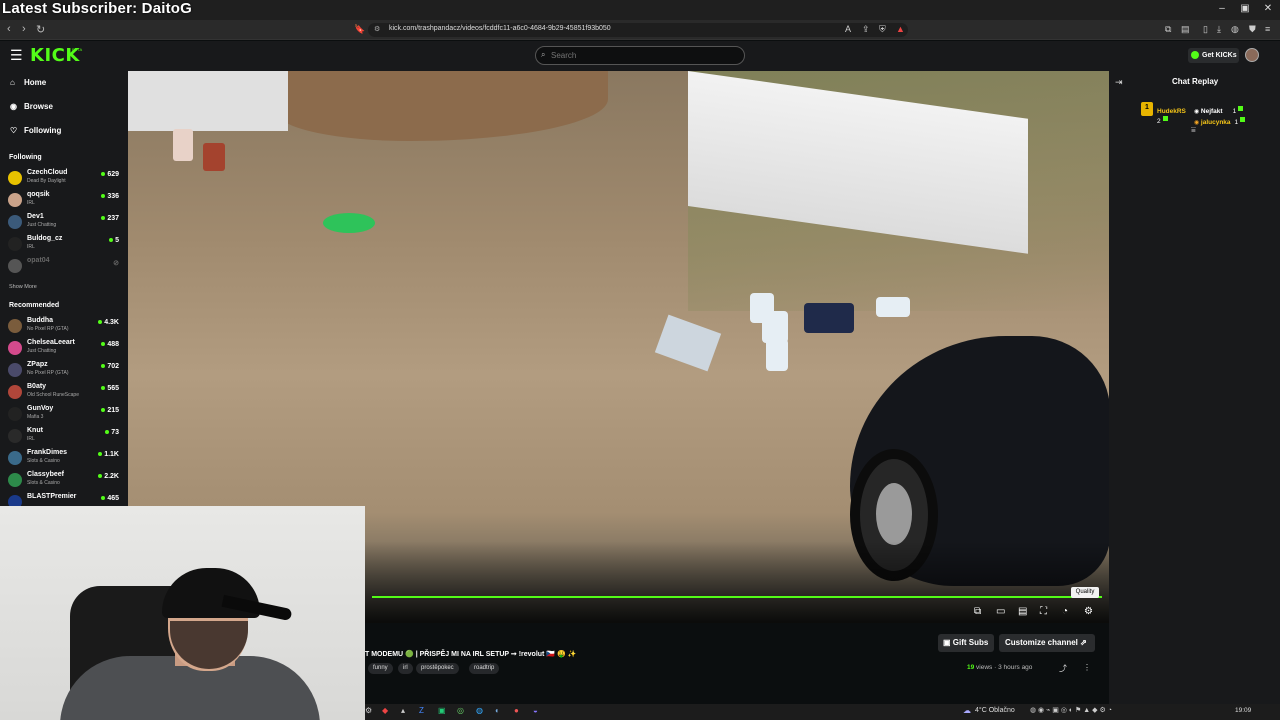 The image size is (1280, 720). I want to click on taskbar-app-icon: ●, so click(516, 710).